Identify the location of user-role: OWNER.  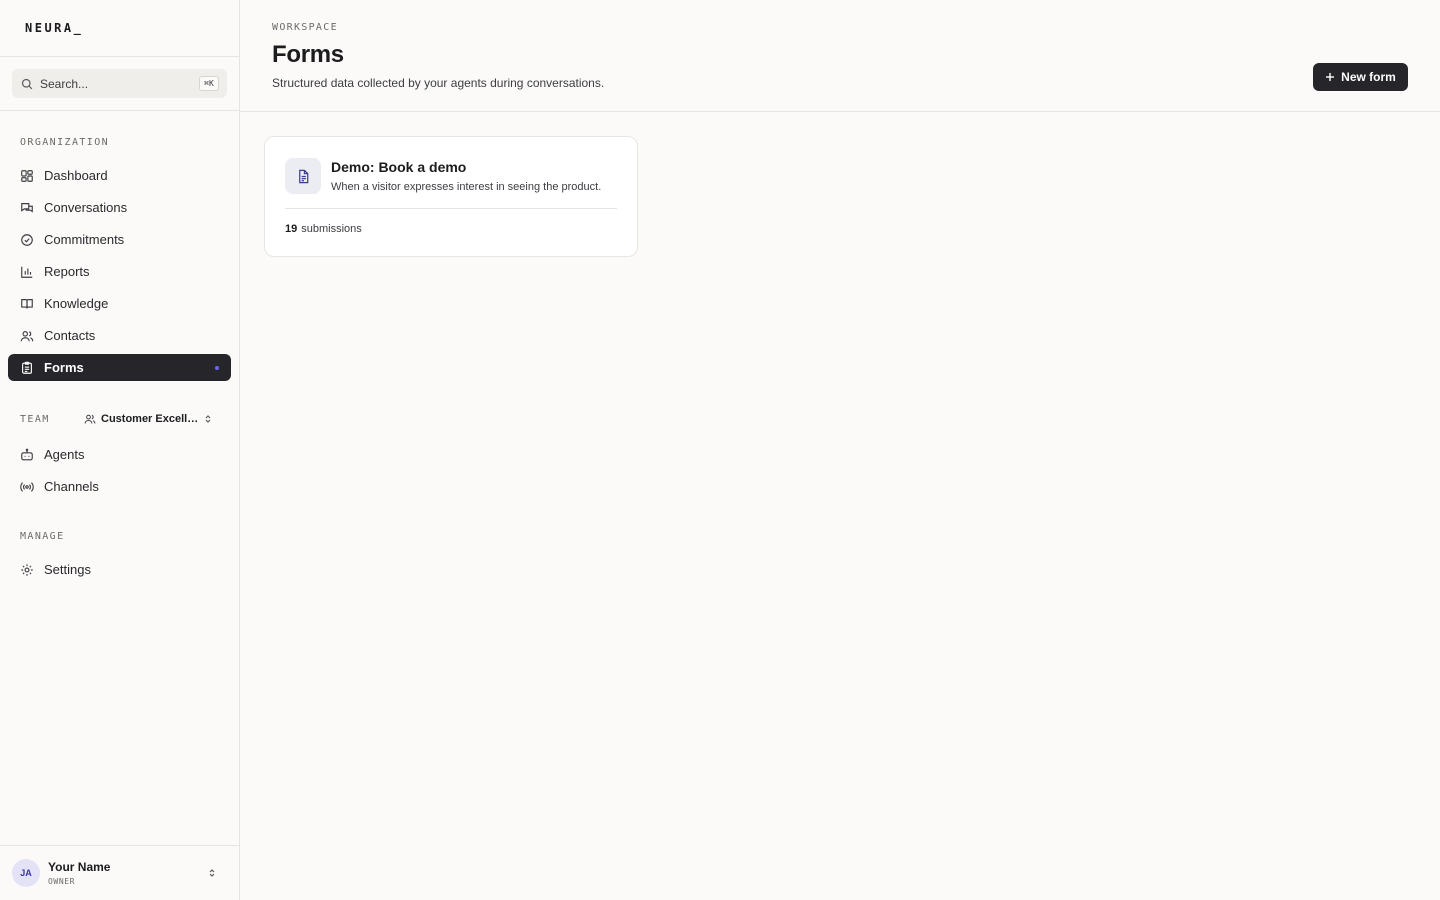
(62, 881).